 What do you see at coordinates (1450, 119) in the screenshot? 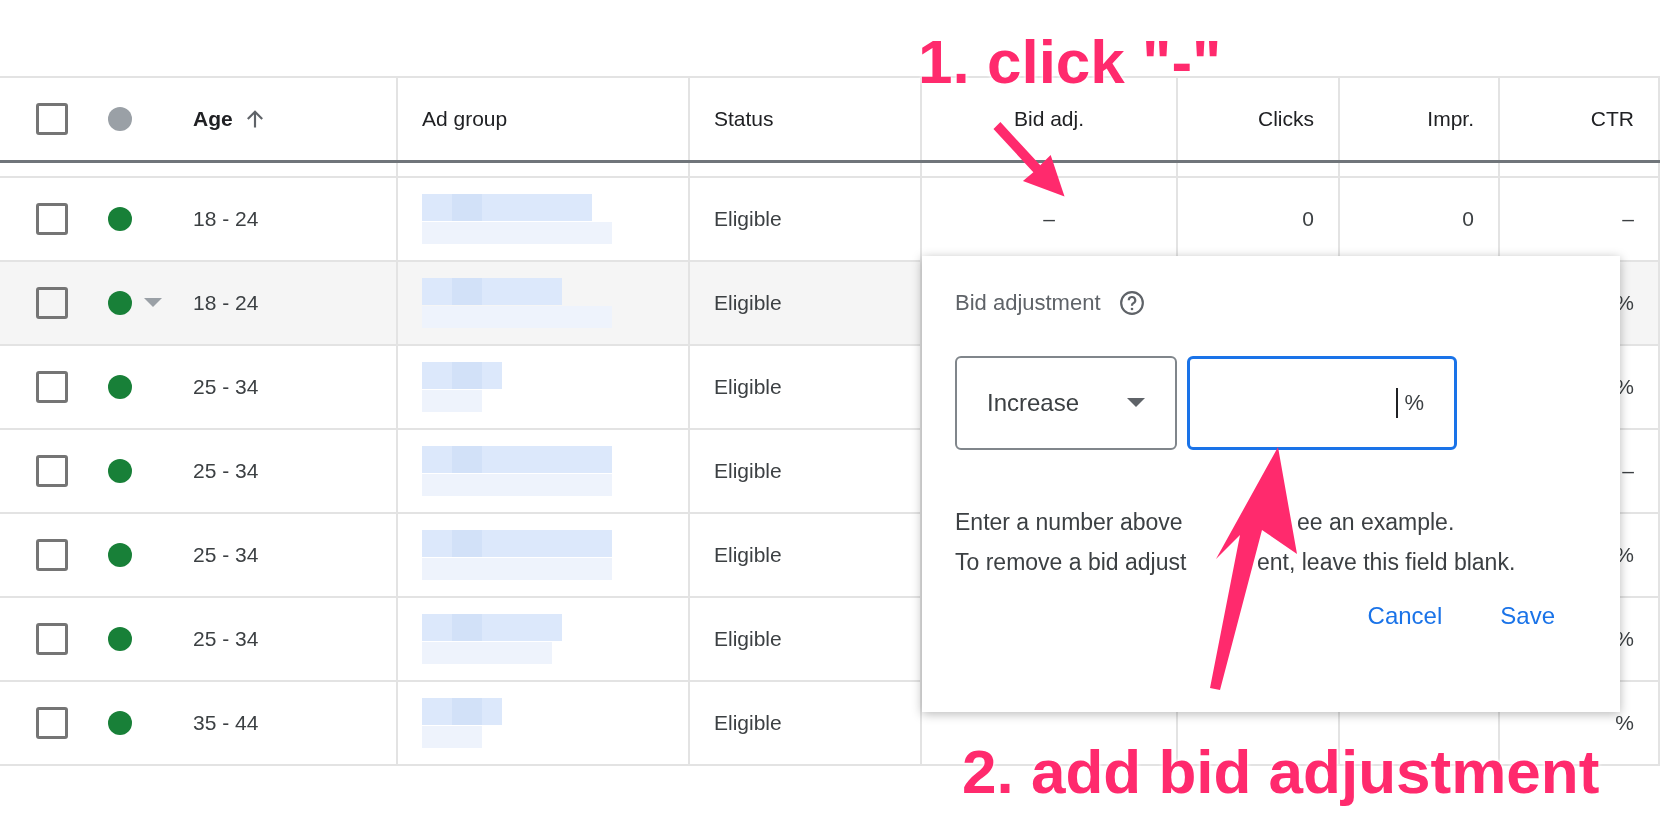
I see `column-header: Impr.` at bounding box center [1450, 119].